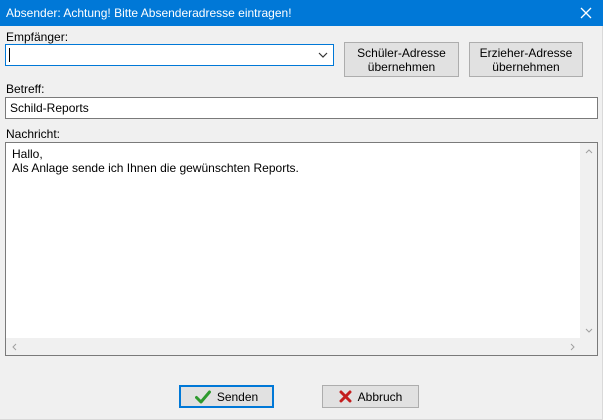 This screenshot has height=420, width=603. What do you see at coordinates (37, 37) in the screenshot?
I see `recipient-label: Empfänger:` at bounding box center [37, 37].